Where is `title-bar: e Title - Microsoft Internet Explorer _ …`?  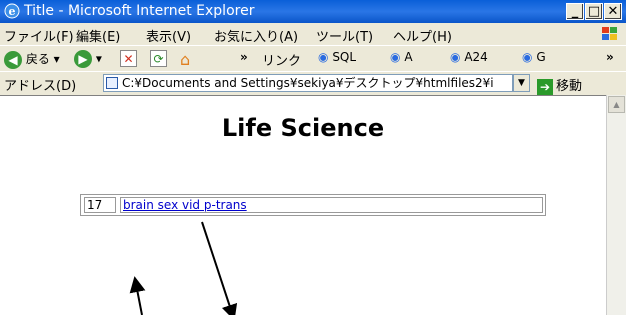
title-bar: e Title - Microsoft Internet Explorer _ … is located at coordinates (313, 11).